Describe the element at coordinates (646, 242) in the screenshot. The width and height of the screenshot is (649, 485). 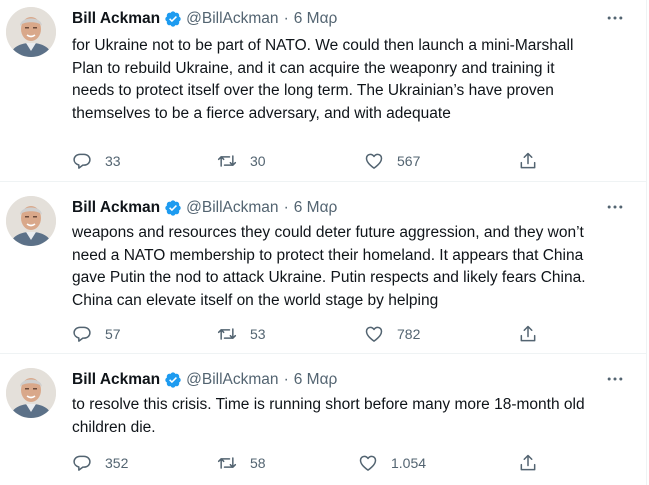
I see `timeline-border` at that location.